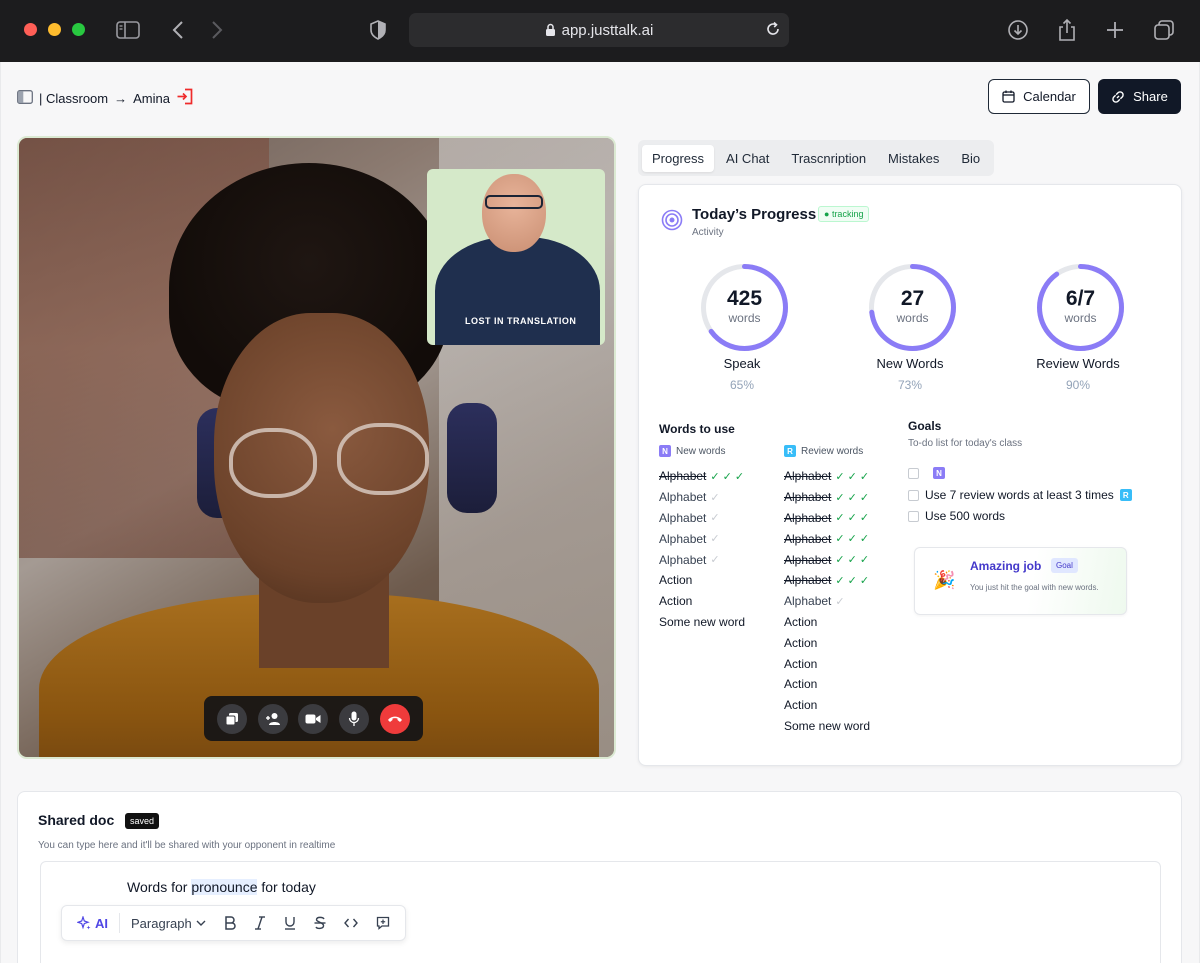  I want to click on bold-button, so click(230, 923).